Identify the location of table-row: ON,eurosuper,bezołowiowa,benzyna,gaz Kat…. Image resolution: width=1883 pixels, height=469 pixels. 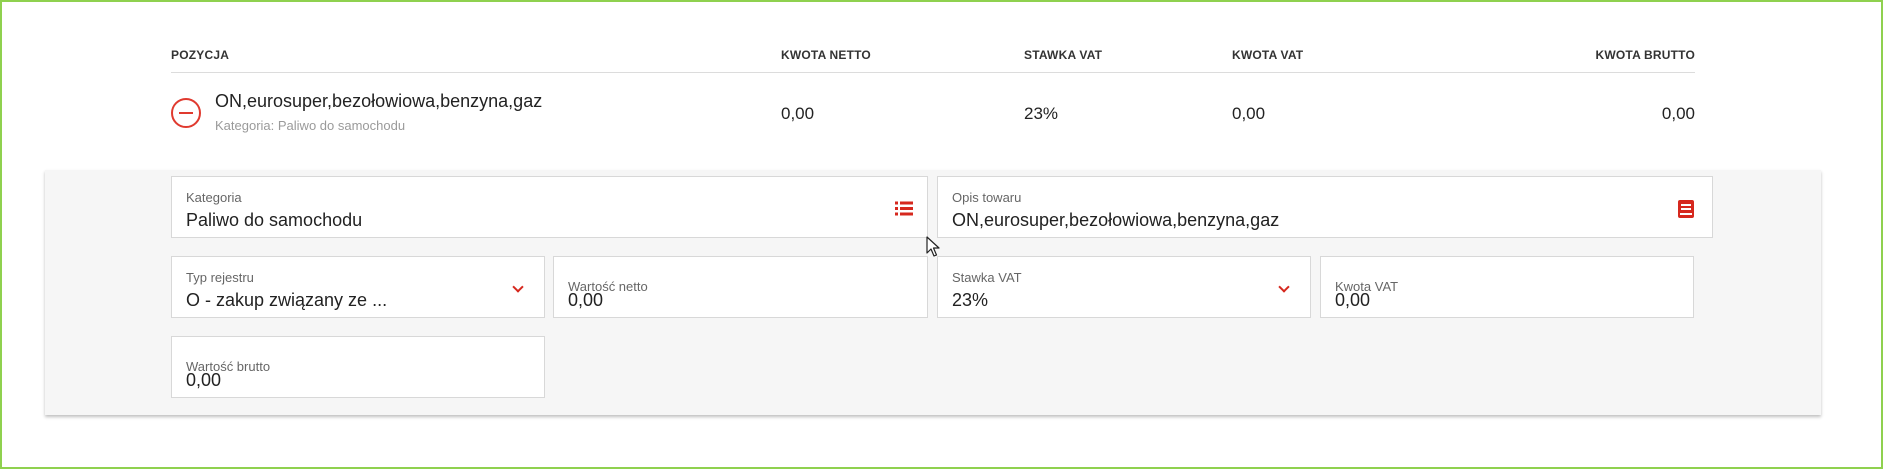
(933, 114).